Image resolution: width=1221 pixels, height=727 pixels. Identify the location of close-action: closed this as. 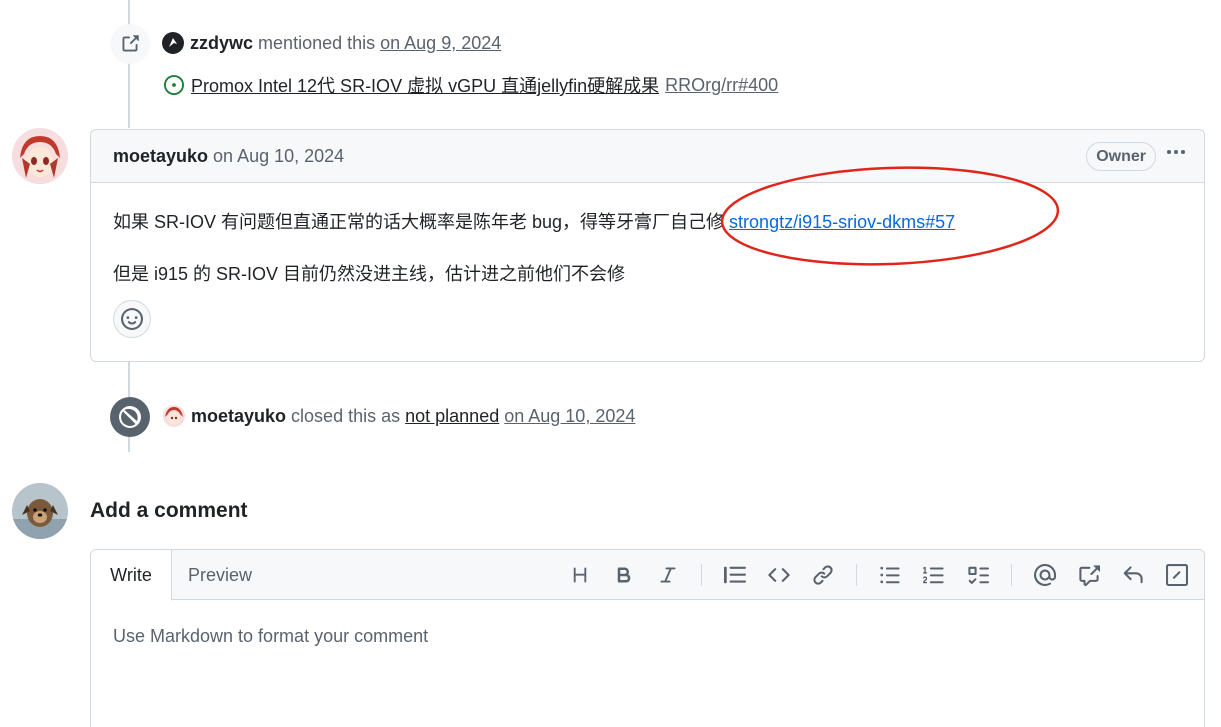
(346, 416).